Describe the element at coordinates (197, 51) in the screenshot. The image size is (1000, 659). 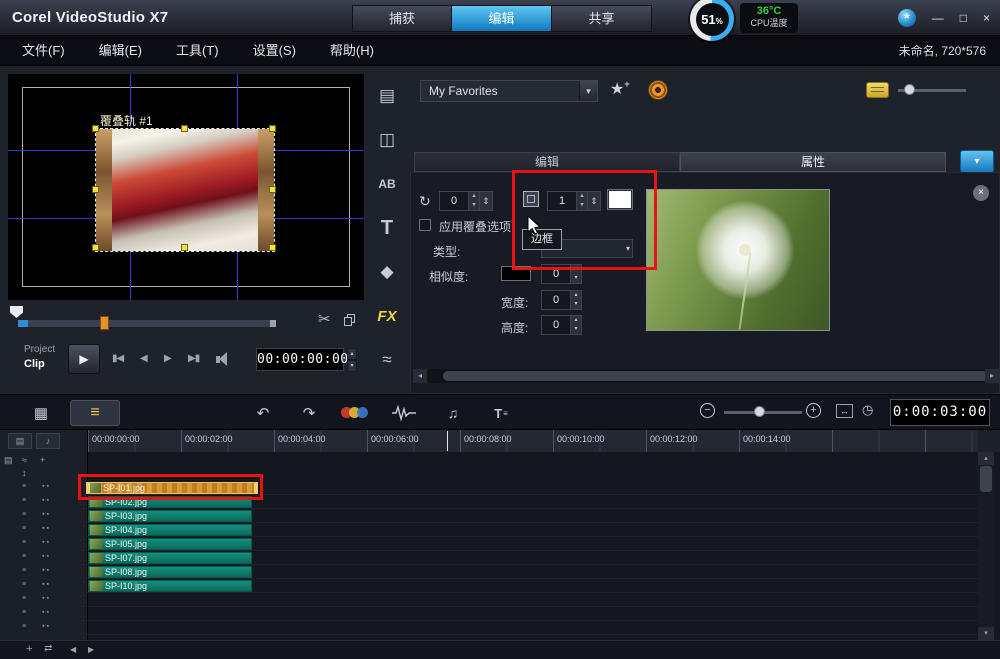
I see `menu-tools: 工具(T)` at that location.